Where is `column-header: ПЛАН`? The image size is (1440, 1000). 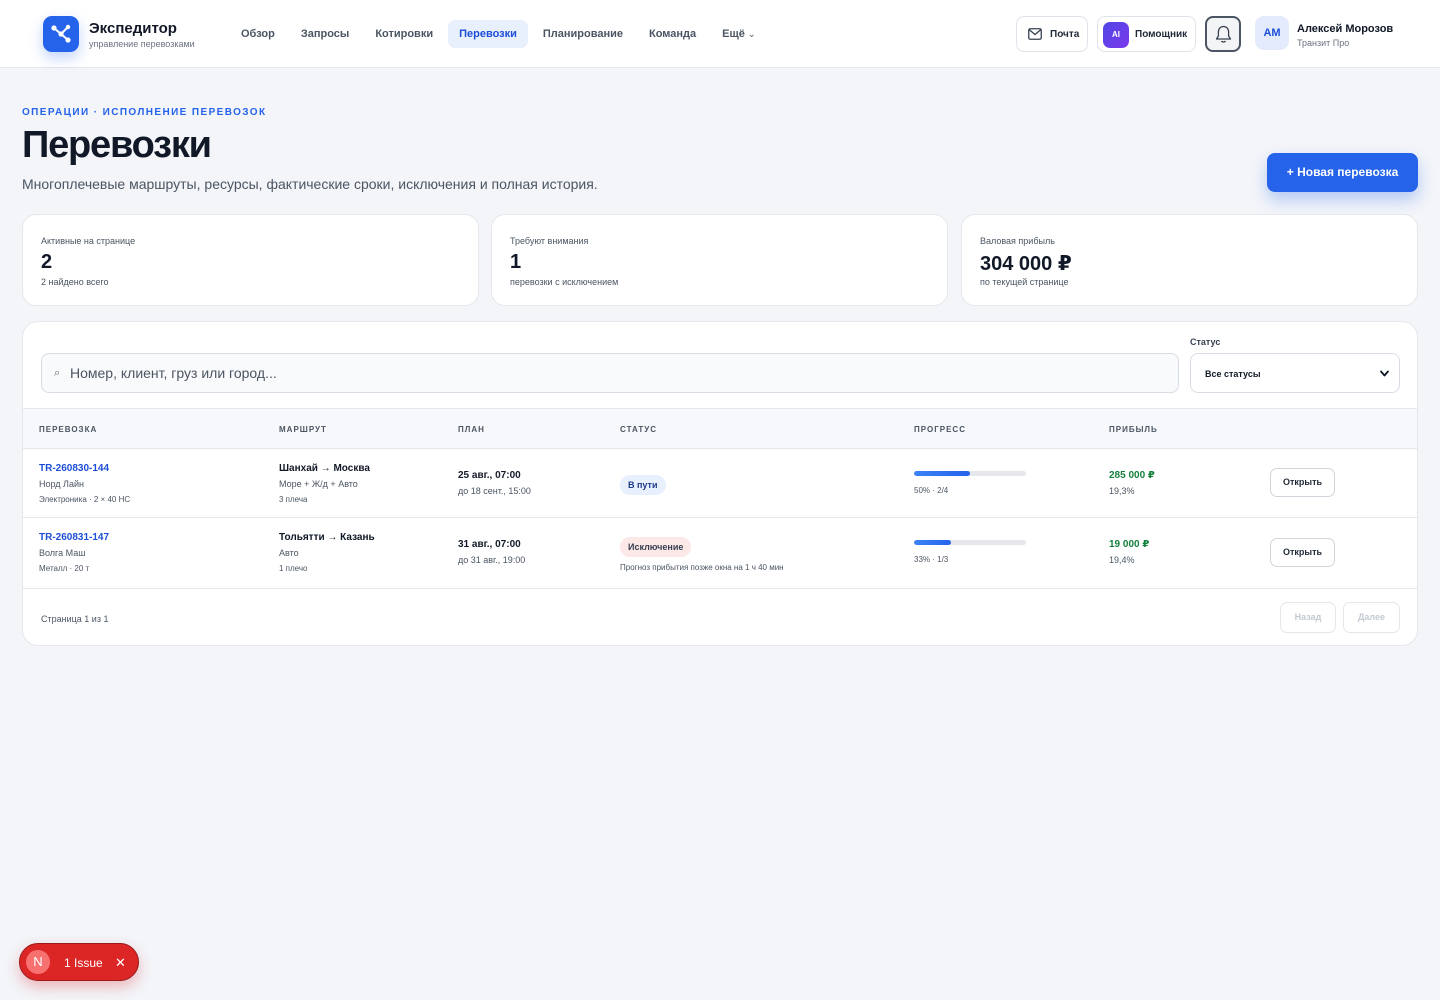 column-header: ПЛАН is located at coordinates (471, 429).